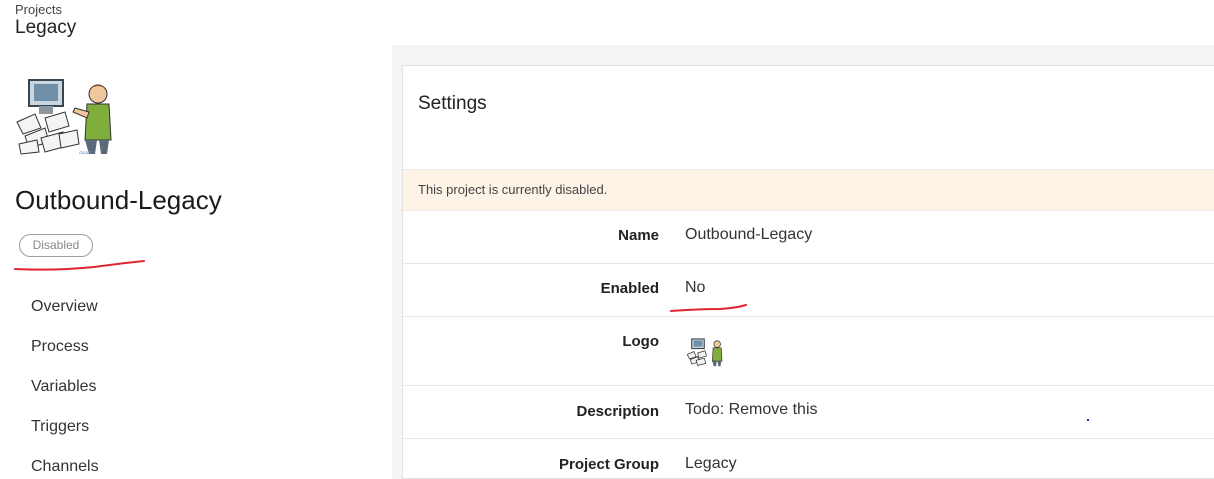  Describe the element at coordinates (629, 288) in the screenshot. I see `field-label-enabled: Enabled` at that location.